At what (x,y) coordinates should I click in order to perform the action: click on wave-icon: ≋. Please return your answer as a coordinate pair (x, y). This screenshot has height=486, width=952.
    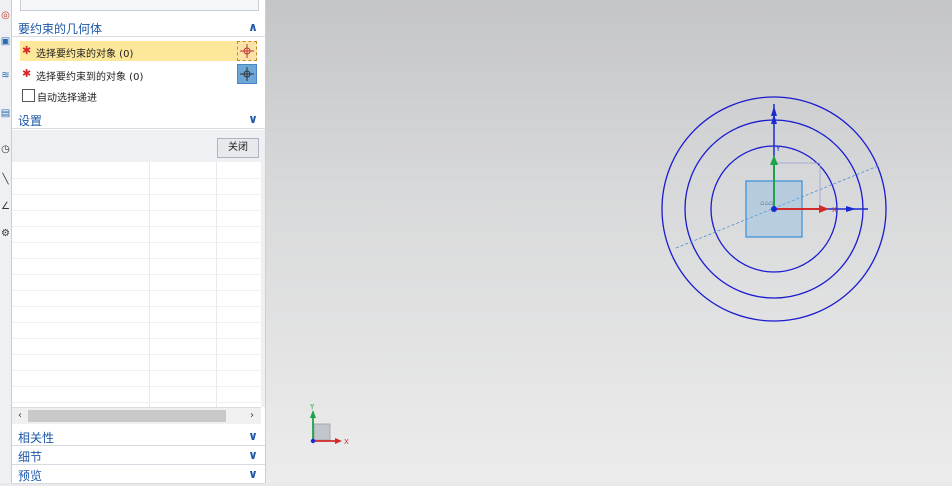
    Looking at the image, I should click on (5, 76).